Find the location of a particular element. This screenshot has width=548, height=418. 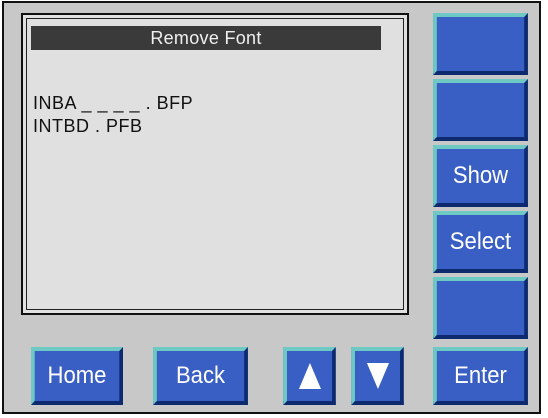

back-button: Back is located at coordinates (200, 376).